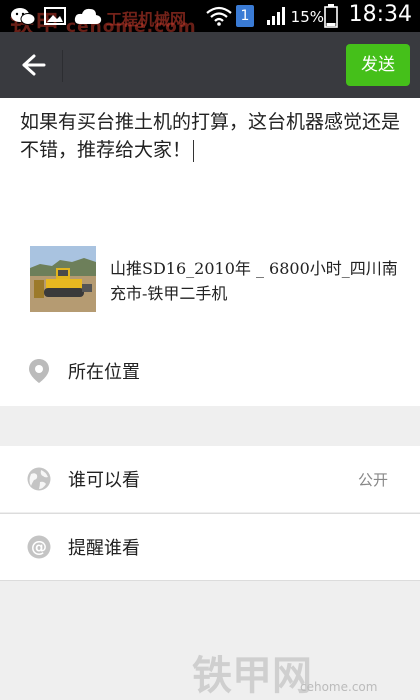 This screenshot has width=420, height=700. What do you see at coordinates (39, 479) in the screenshot?
I see `globe-icon` at bounding box center [39, 479].